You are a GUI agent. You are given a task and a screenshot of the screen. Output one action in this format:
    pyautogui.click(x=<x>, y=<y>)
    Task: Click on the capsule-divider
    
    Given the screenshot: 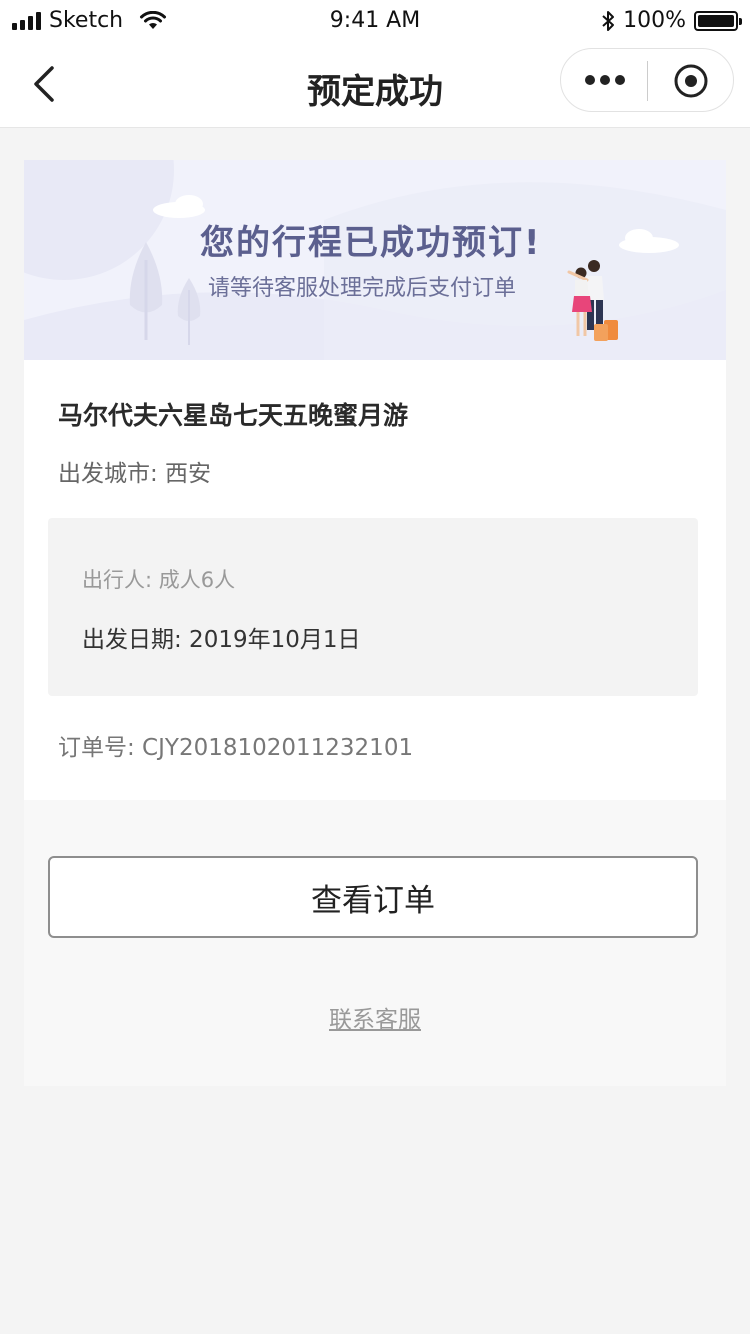 What is the action you would take?
    pyautogui.click(x=647, y=81)
    